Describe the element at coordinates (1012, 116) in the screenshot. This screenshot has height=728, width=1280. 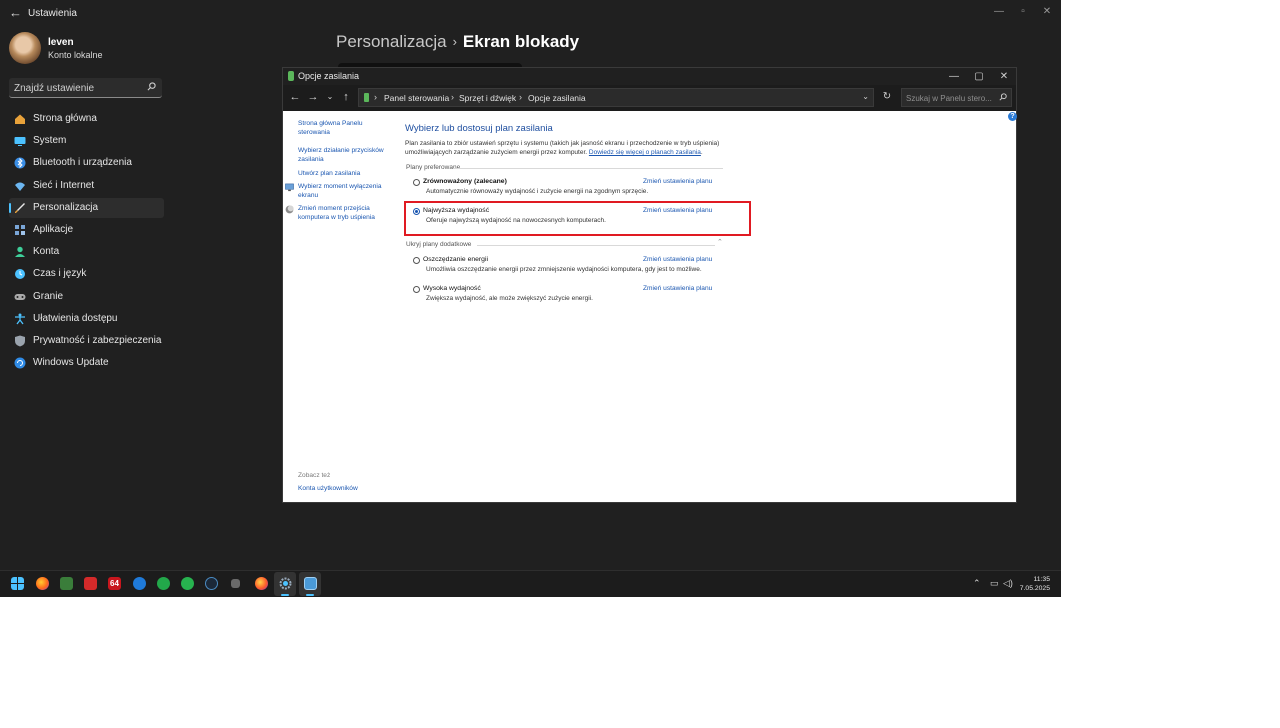
I see `help-icon: ?` at that location.